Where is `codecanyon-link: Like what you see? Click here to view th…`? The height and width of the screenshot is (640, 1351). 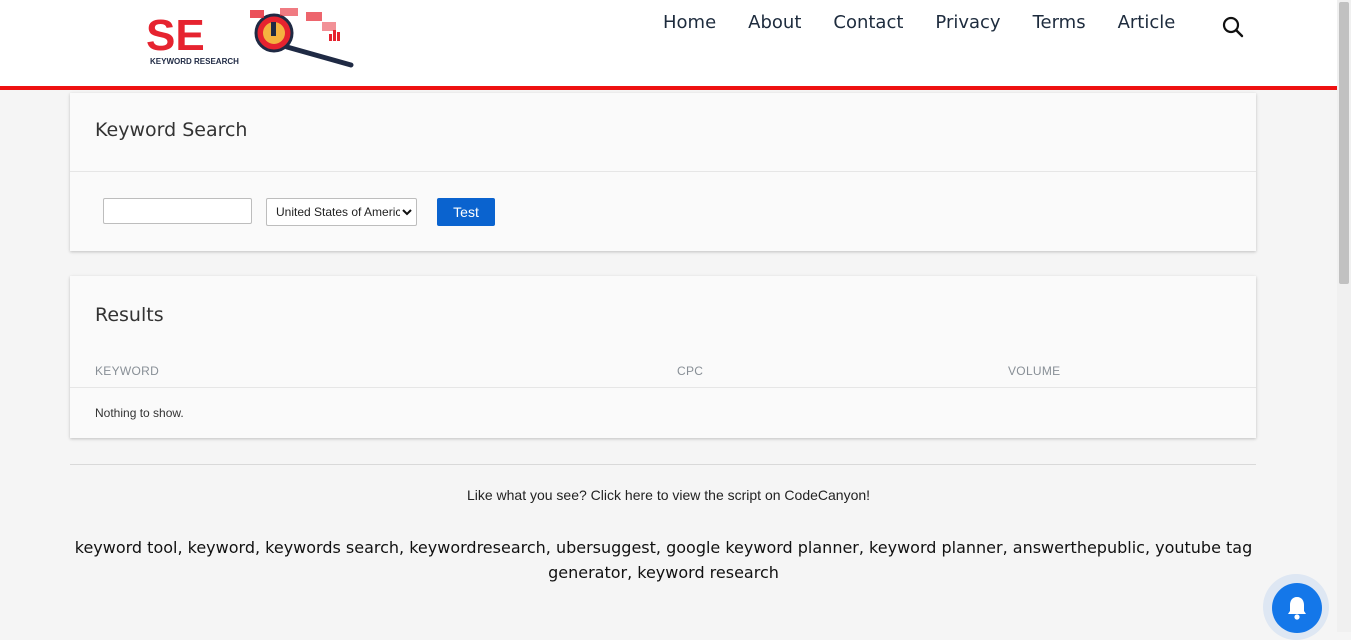
codecanyon-link: Like what you see? Click here to view th… is located at coordinates (668, 495).